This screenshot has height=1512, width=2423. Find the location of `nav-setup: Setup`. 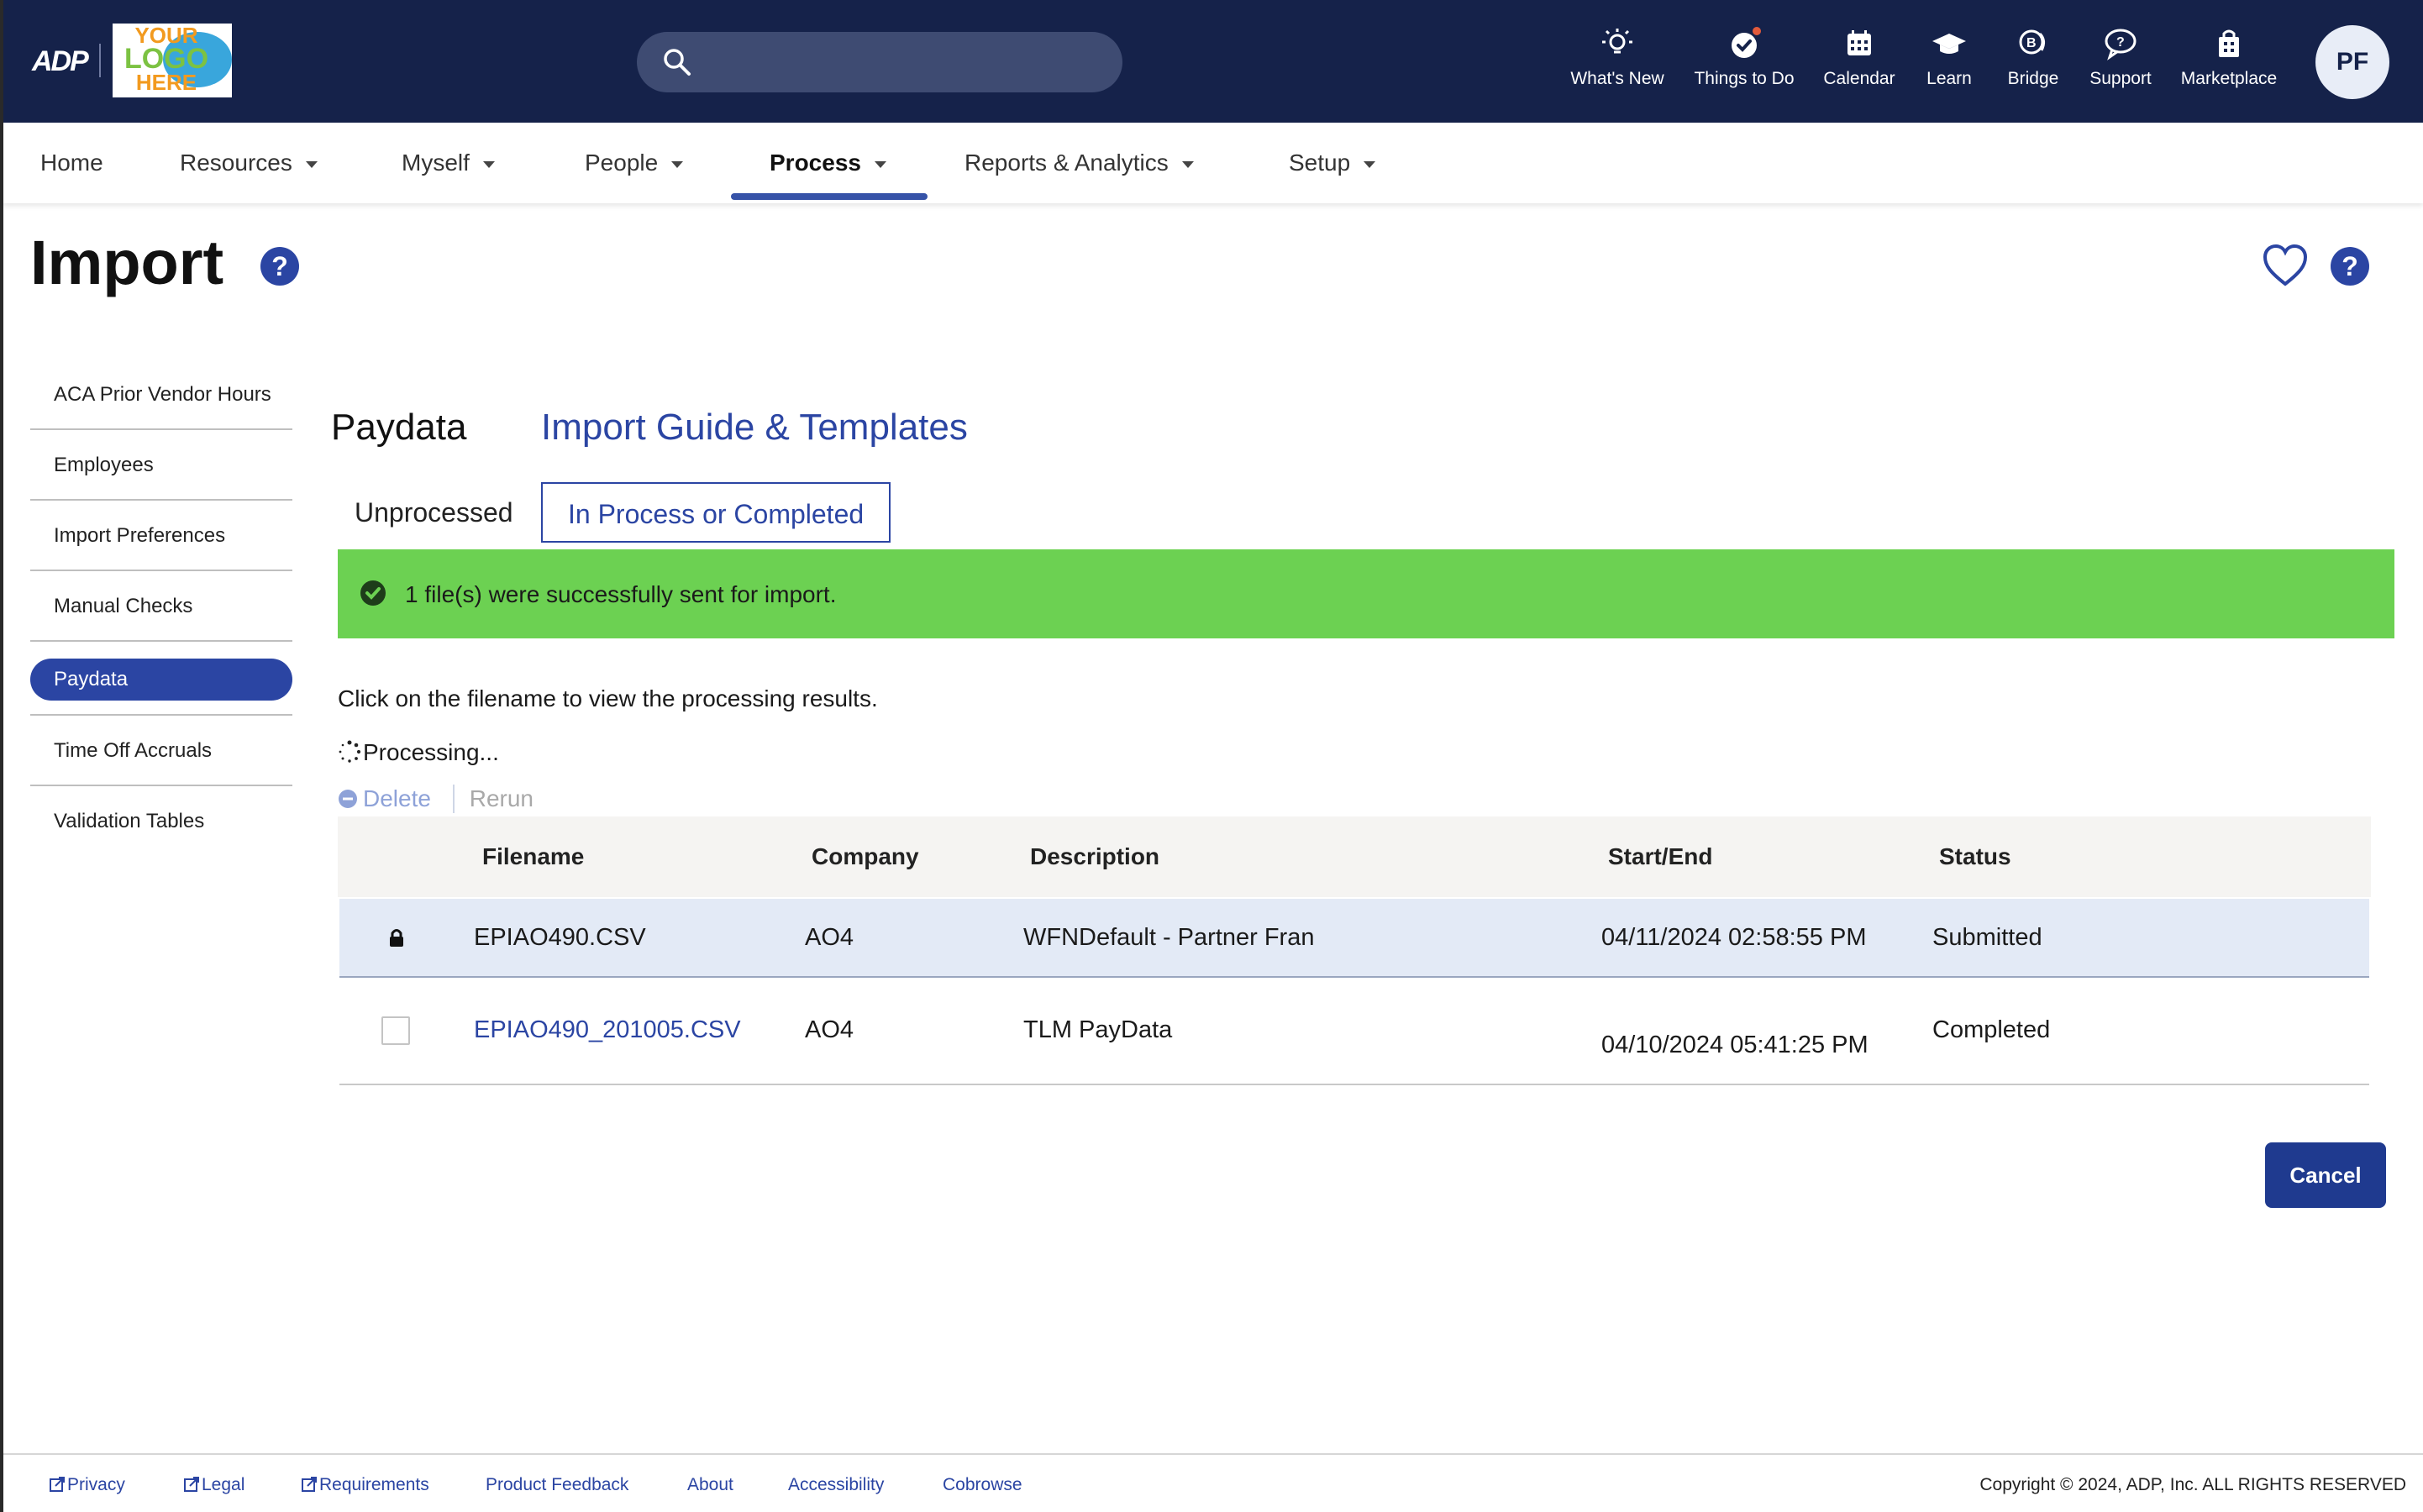

nav-setup: Setup is located at coordinates (1332, 163).